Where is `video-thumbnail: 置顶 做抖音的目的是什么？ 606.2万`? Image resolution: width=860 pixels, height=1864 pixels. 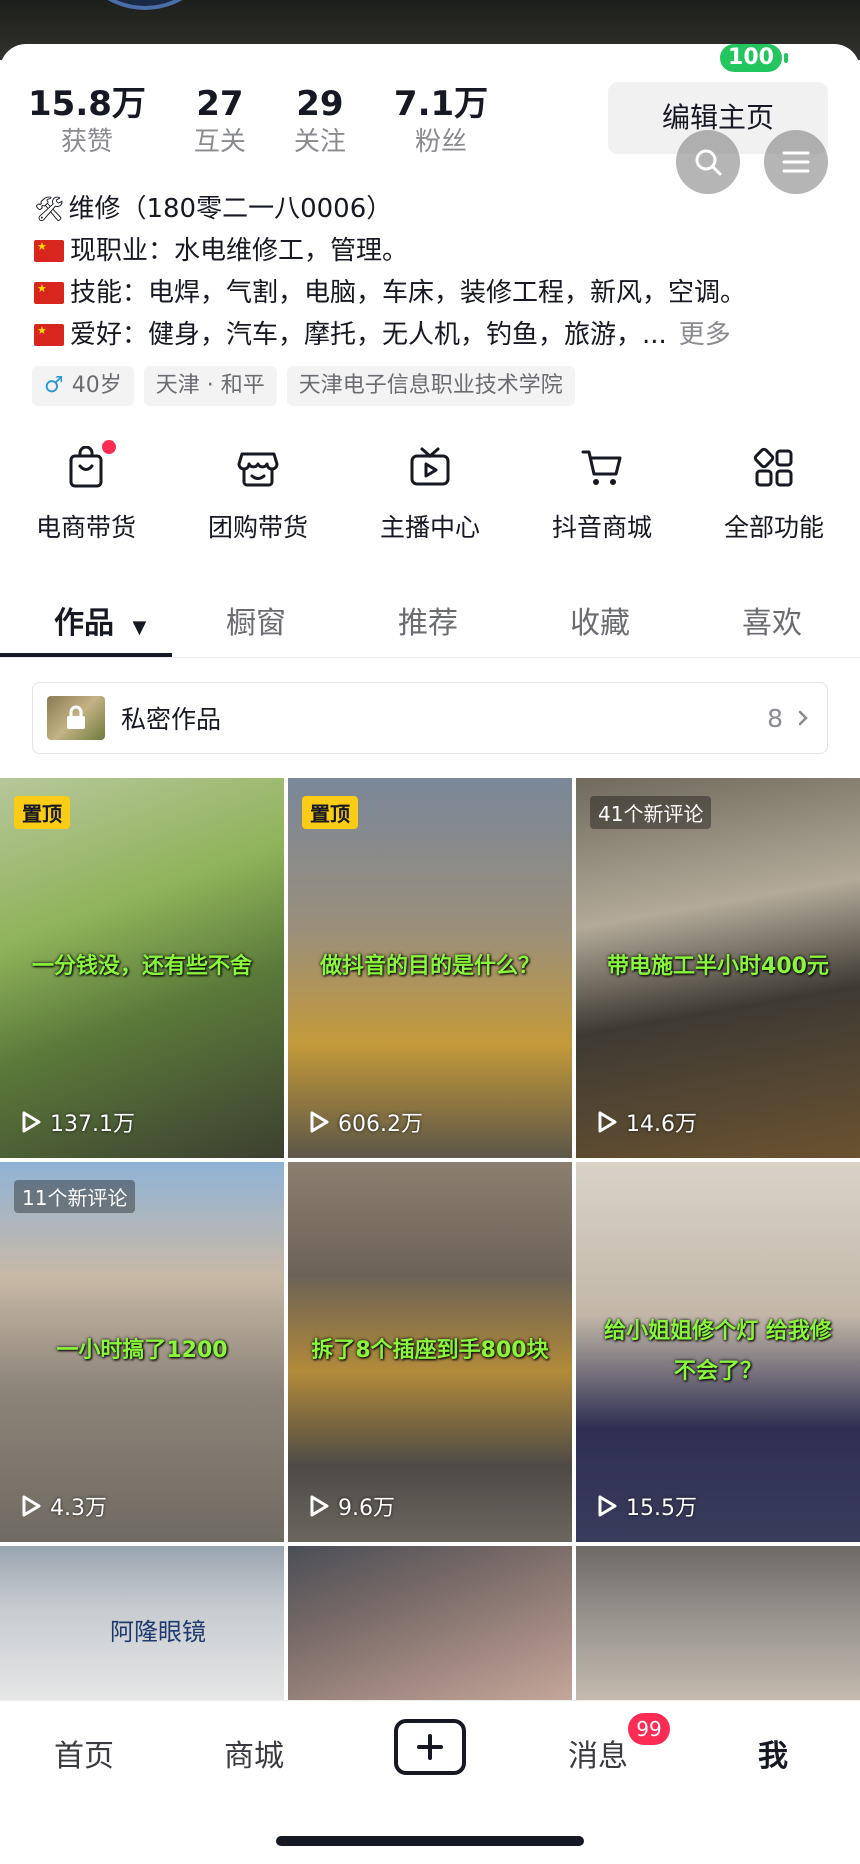 video-thumbnail: 置顶 做抖音的目的是什么？ 606.2万 is located at coordinates (430, 968).